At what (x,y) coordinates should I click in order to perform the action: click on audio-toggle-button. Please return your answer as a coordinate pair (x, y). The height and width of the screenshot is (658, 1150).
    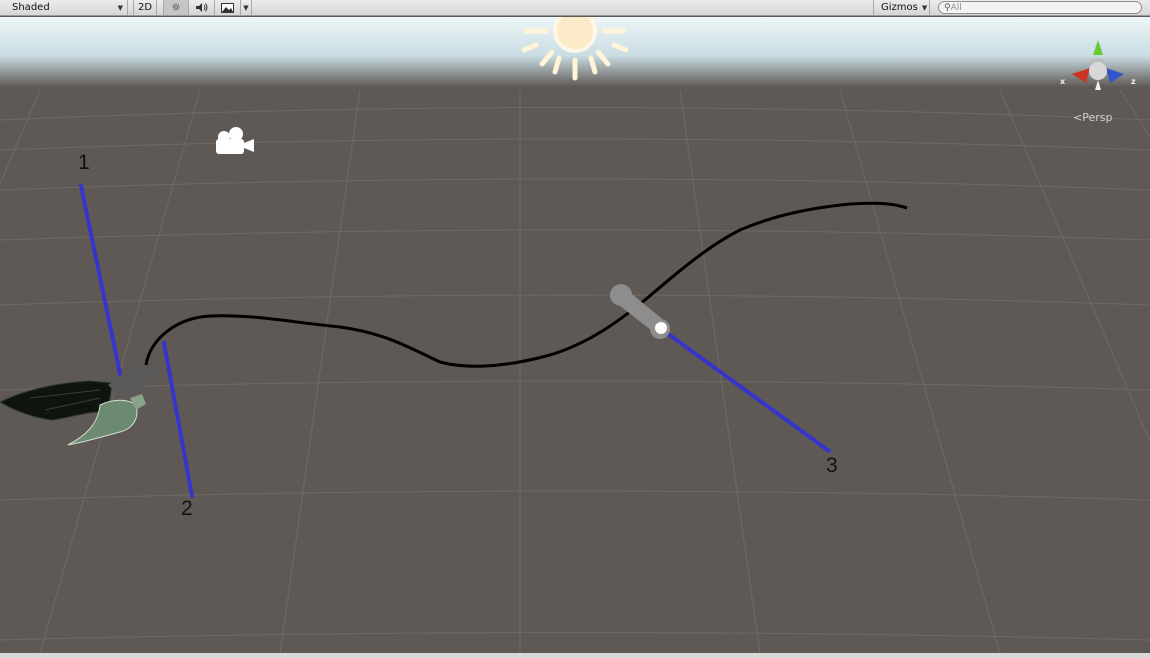
    Looking at the image, I should click on (202, 7).